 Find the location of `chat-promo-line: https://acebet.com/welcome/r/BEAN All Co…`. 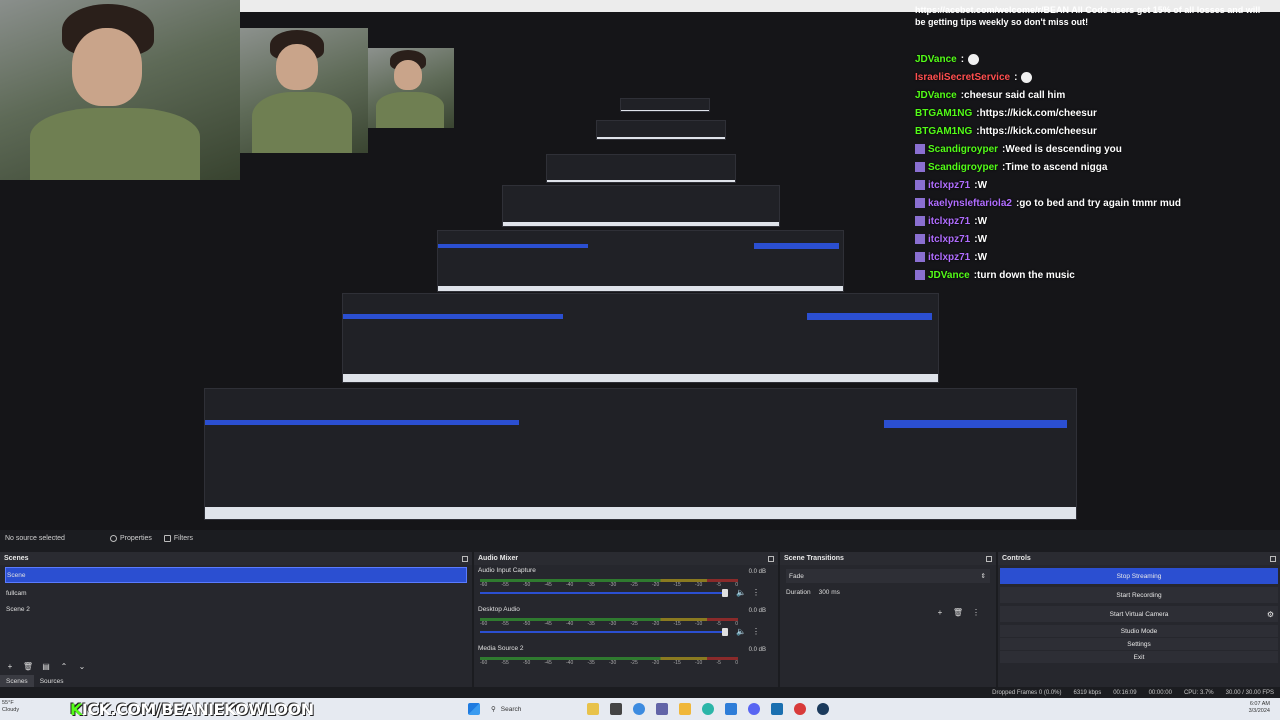

chat-promo-line: https://acebet.com/welcome/r/BEAN All Co… is located at coordinates (1088, 10).